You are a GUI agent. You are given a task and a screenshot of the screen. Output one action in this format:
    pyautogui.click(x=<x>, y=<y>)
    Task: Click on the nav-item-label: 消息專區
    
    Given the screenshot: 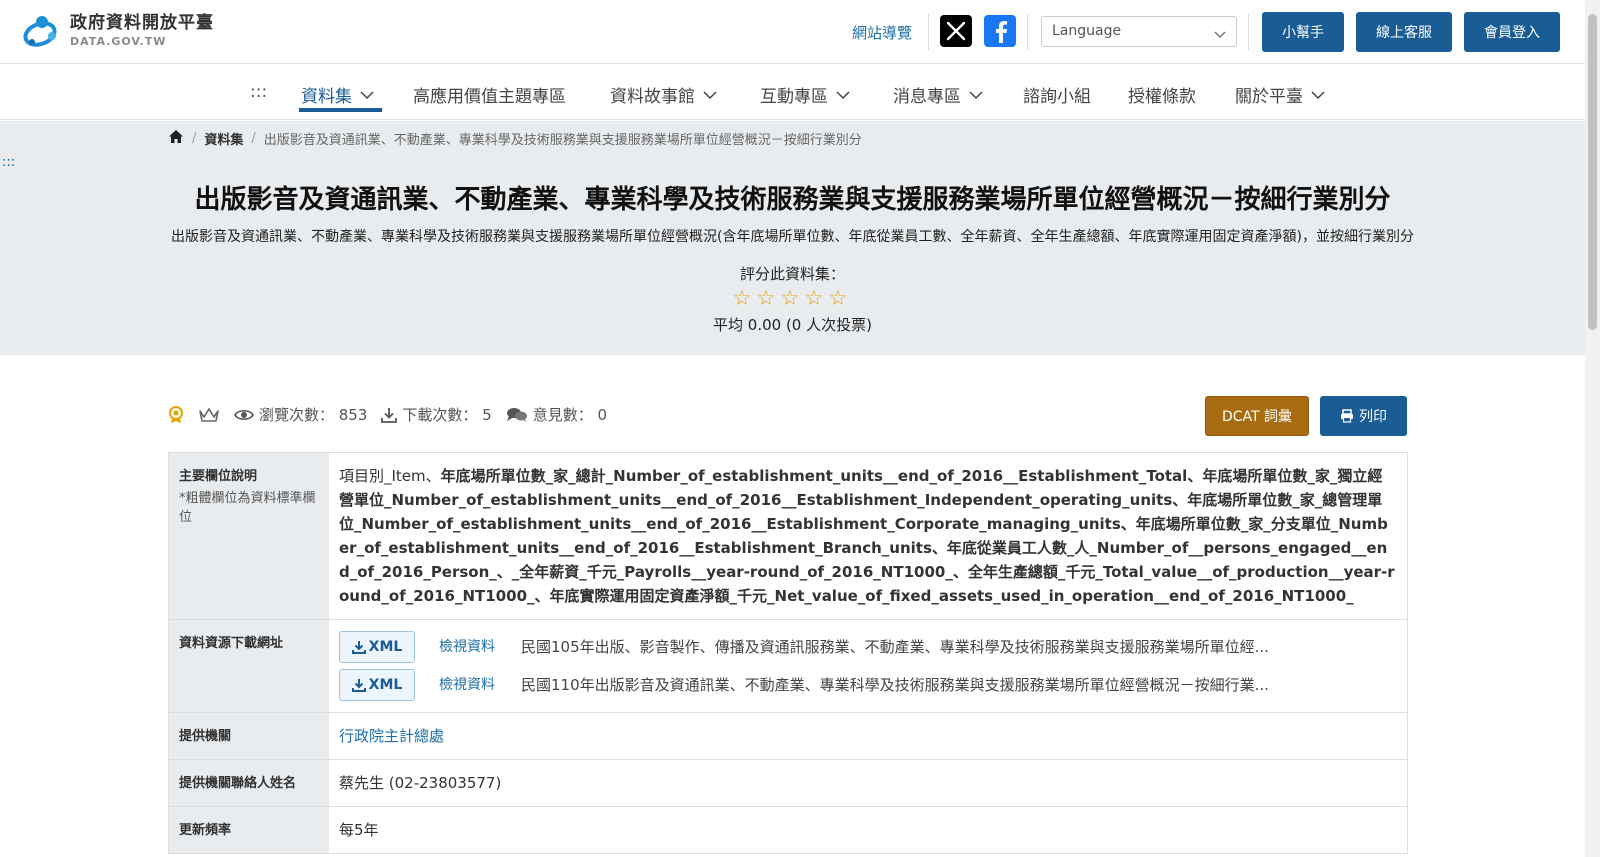 What is the action you would take?
    pyautogui.click(x=927, y=97)
    